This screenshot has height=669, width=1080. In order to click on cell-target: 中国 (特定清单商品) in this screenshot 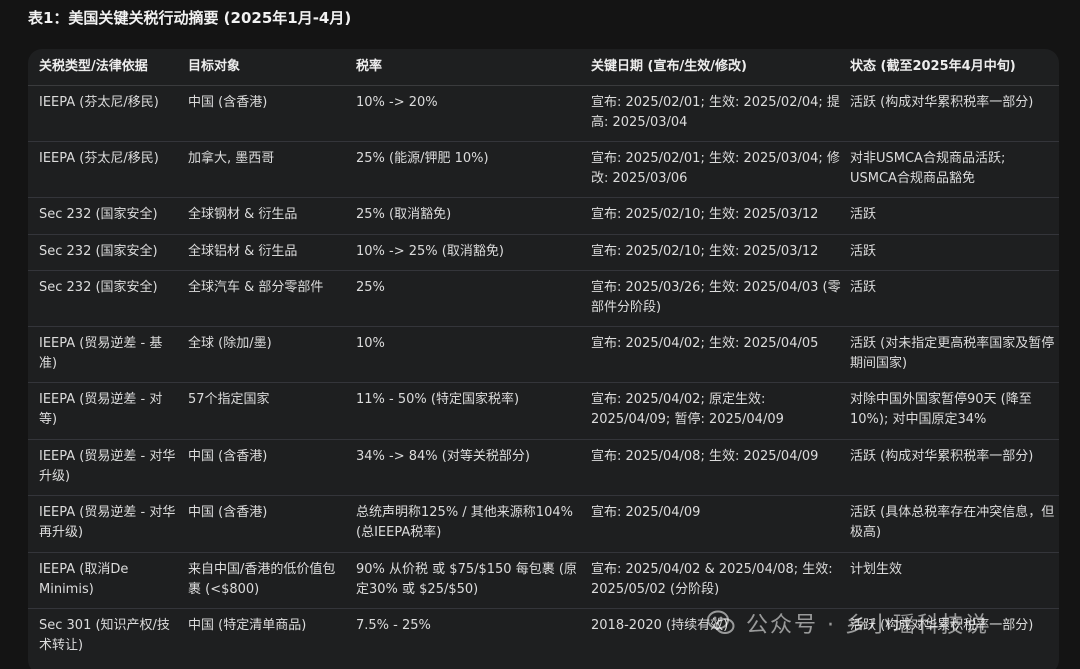, I will do `click(247, 625)`.